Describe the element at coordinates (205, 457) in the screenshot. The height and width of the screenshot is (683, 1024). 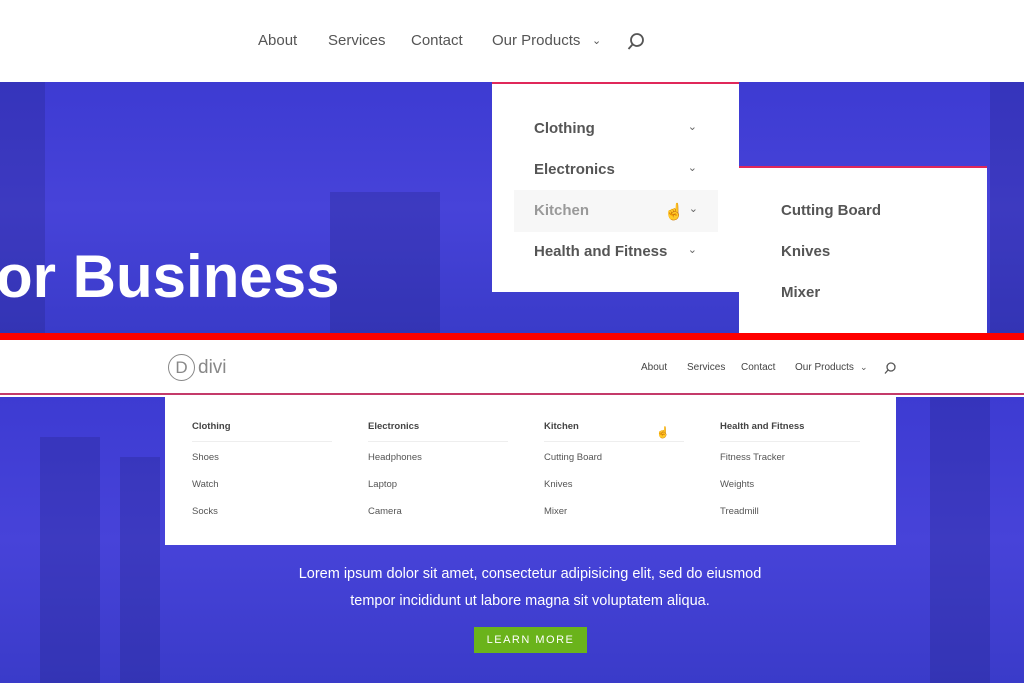
I see `mega-item: Shoes` at that location.